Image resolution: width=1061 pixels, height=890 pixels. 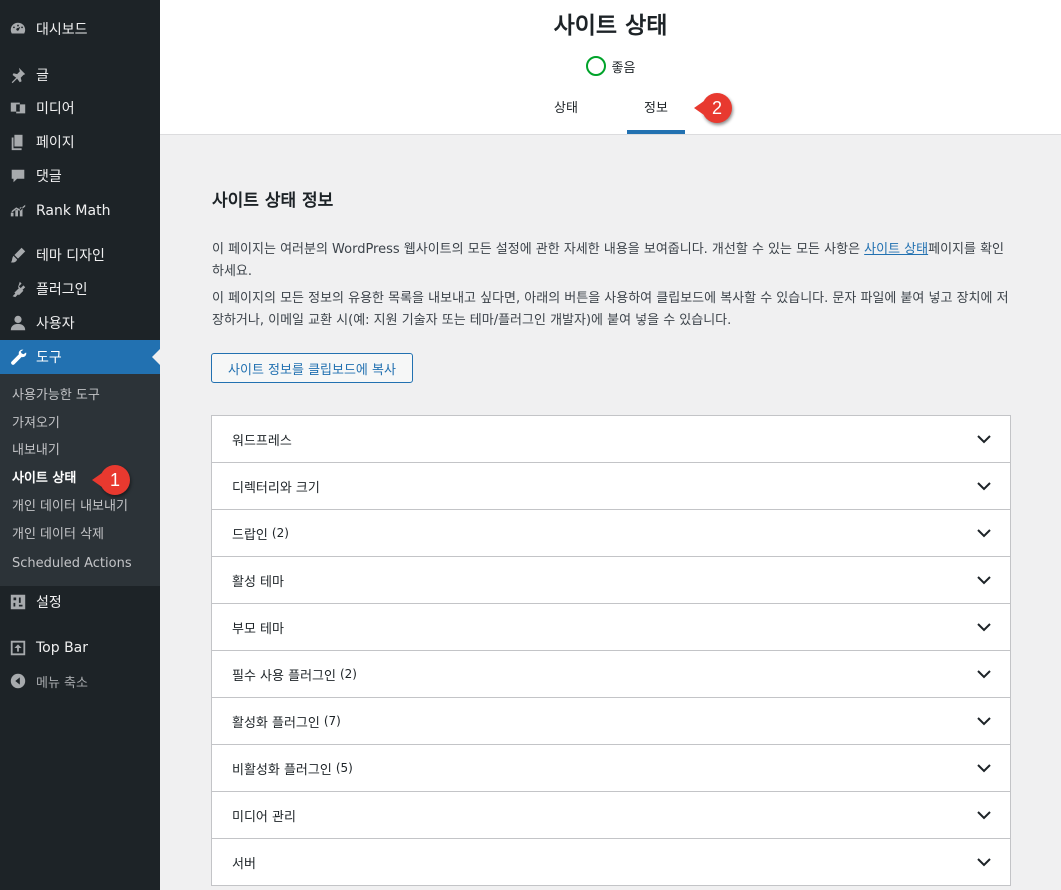 I want to click on menu-tools-label: 도구, so click(x=49, y=358).